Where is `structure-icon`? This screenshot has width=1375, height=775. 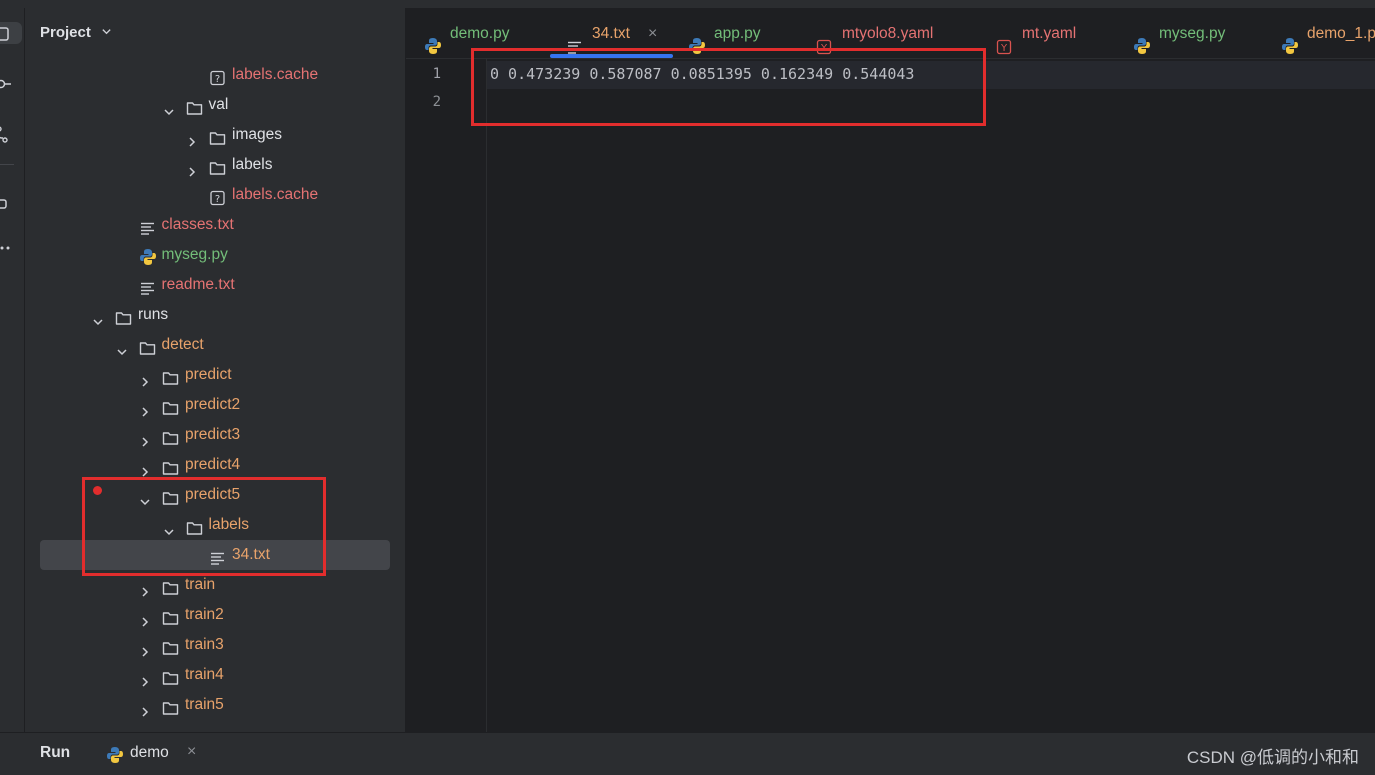
structure-icon is located at coordinates (11, 203).